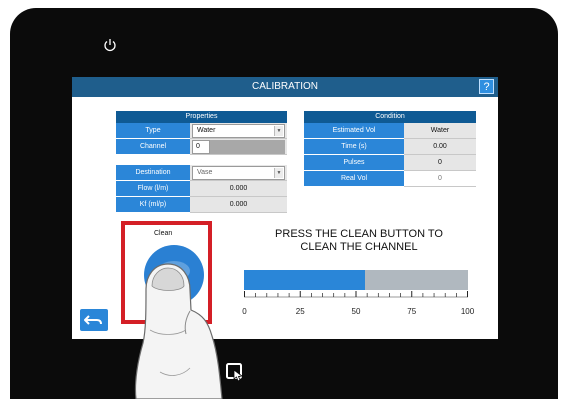 This screenshot has width=561, height=399. I want to click on estimated-vol-label: Estimated Vol, so click(354, 131).